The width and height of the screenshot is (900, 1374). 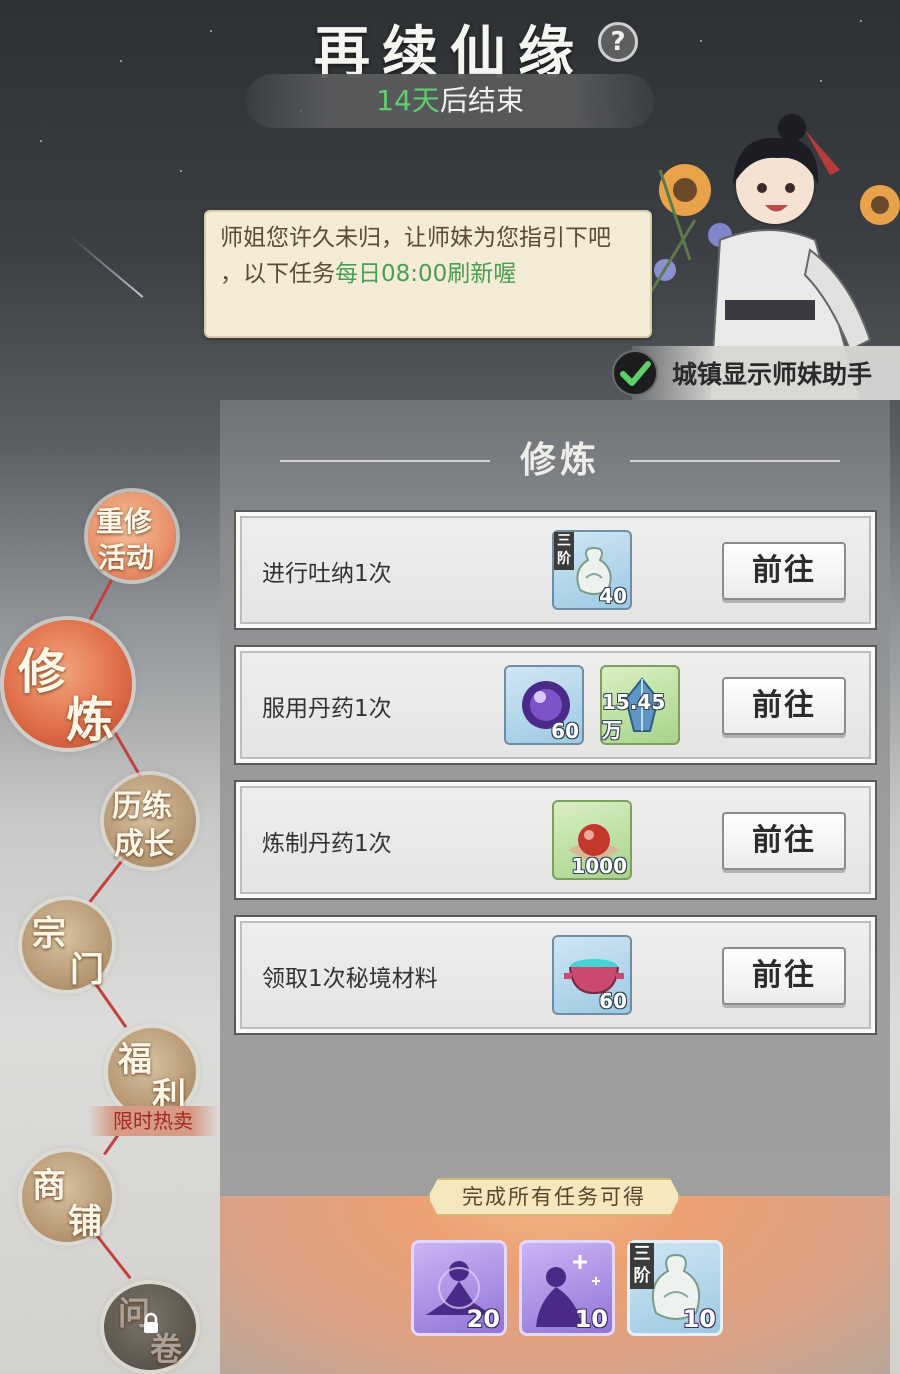 What do you see at coordinates (772, 374) in the screenshot?
I see `toggle-label: 城镇显示师妹助手` at bounding box center [772, 374].